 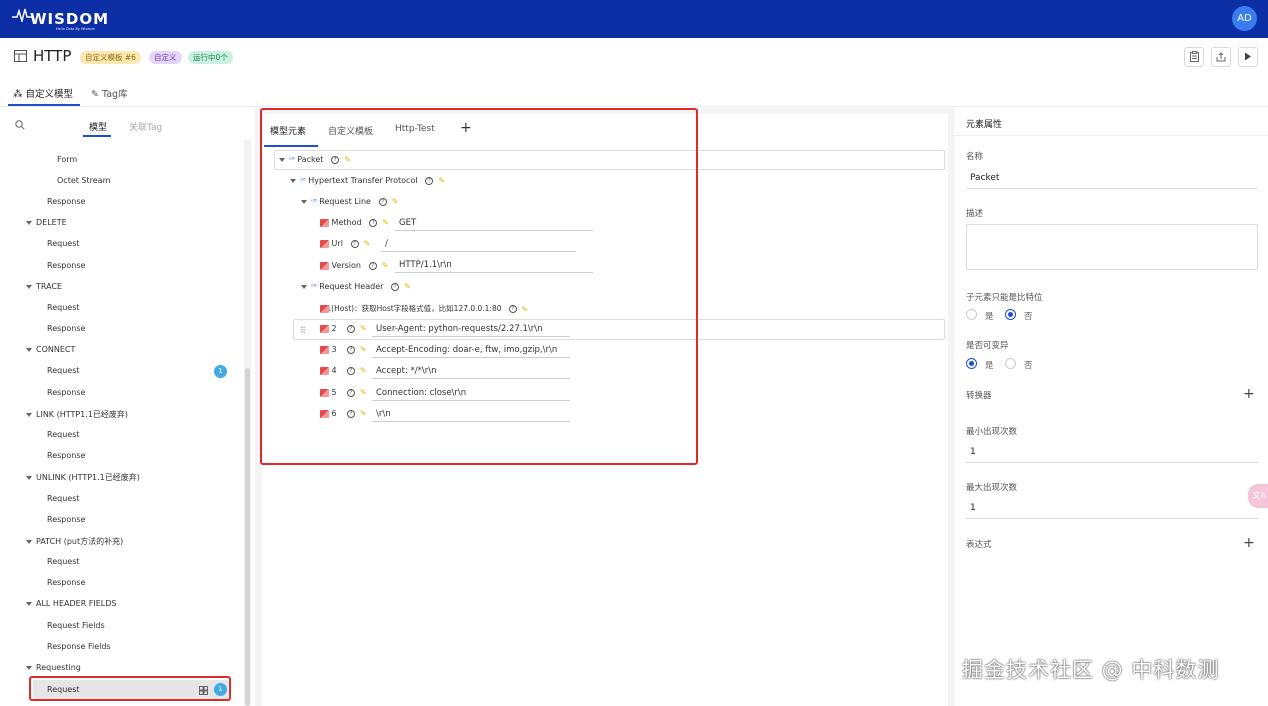 I want to click on mutable-no-label: 否, so click(x=1028, y=366).